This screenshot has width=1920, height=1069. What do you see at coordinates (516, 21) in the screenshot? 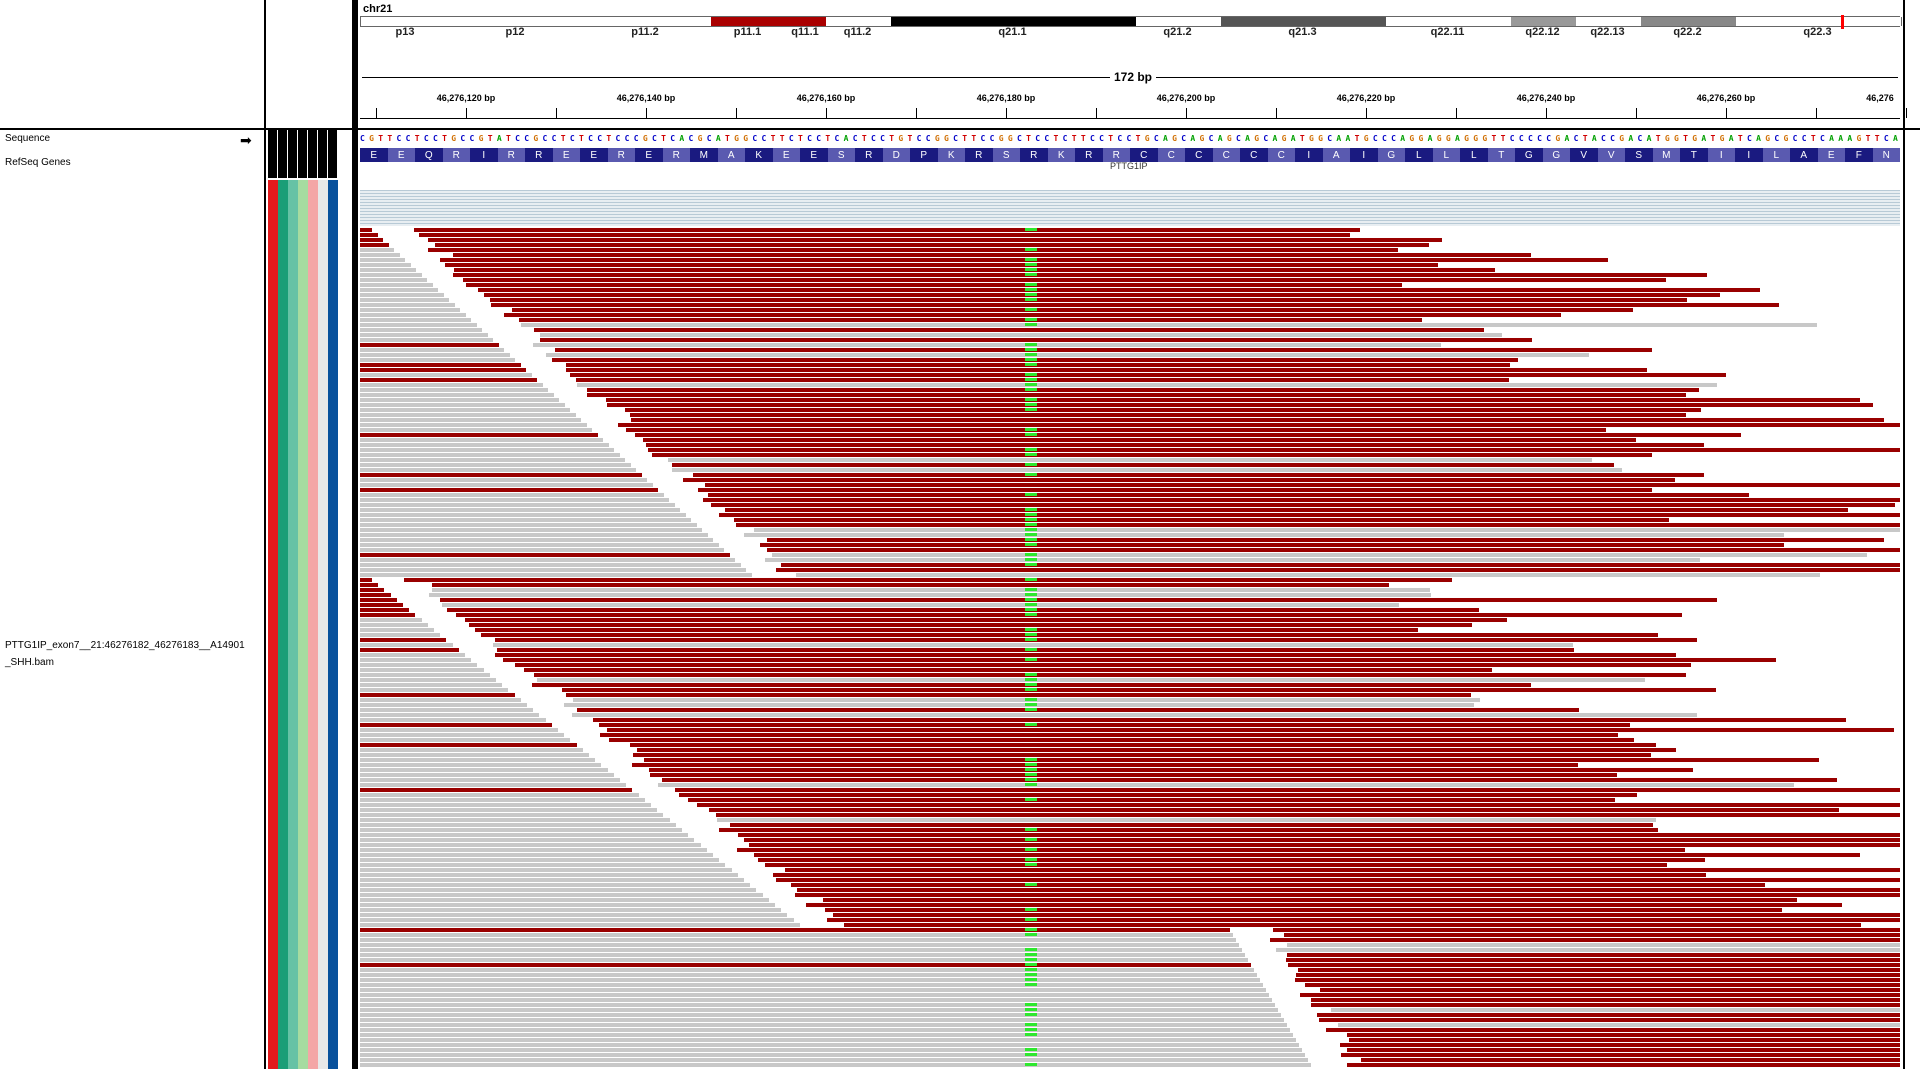
I see `band-p12` at bounding box center [516, 21].